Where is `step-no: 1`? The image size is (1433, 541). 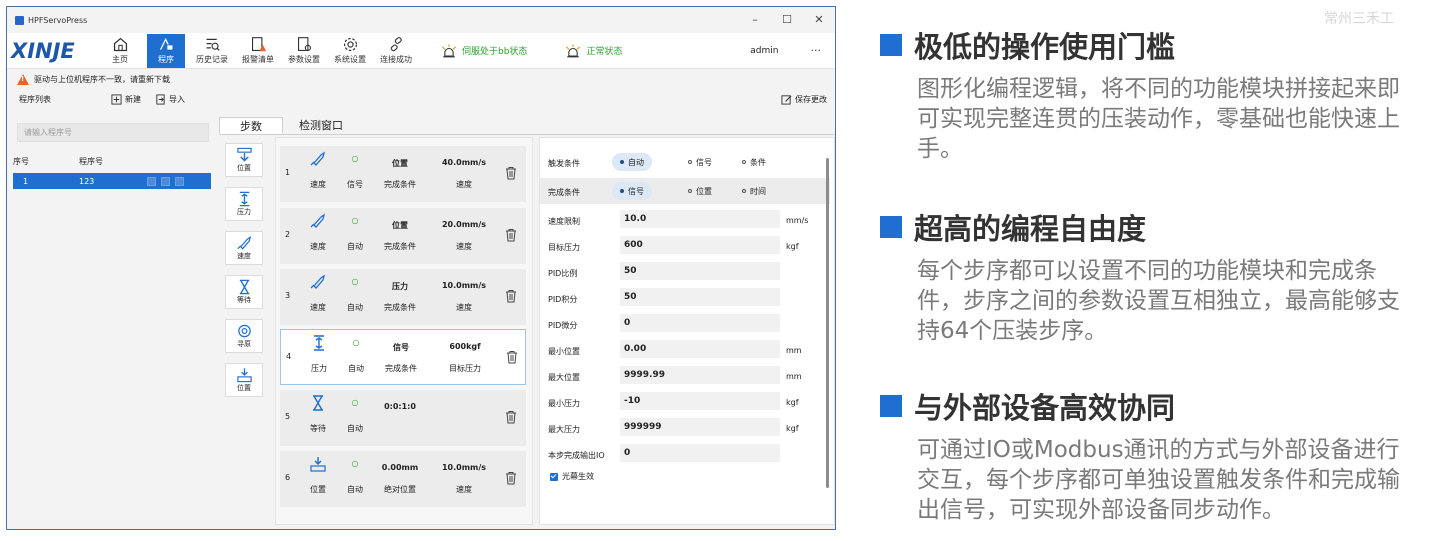 step-no: 1 is located at coordinates (288, 172).